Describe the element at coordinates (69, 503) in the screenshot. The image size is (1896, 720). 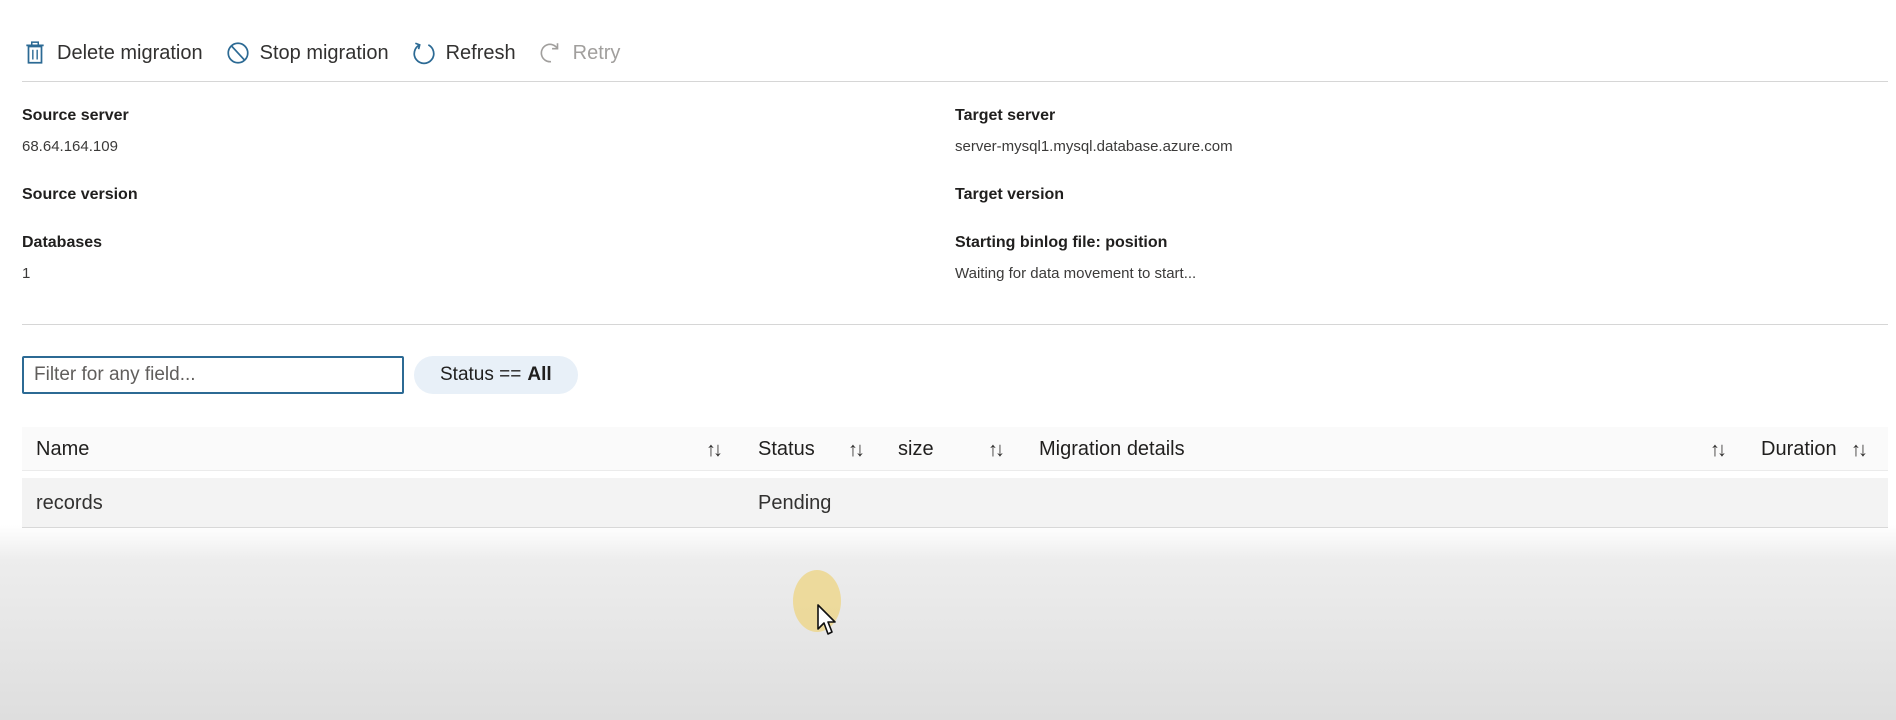
I see `row-name-cell: records` at that location.